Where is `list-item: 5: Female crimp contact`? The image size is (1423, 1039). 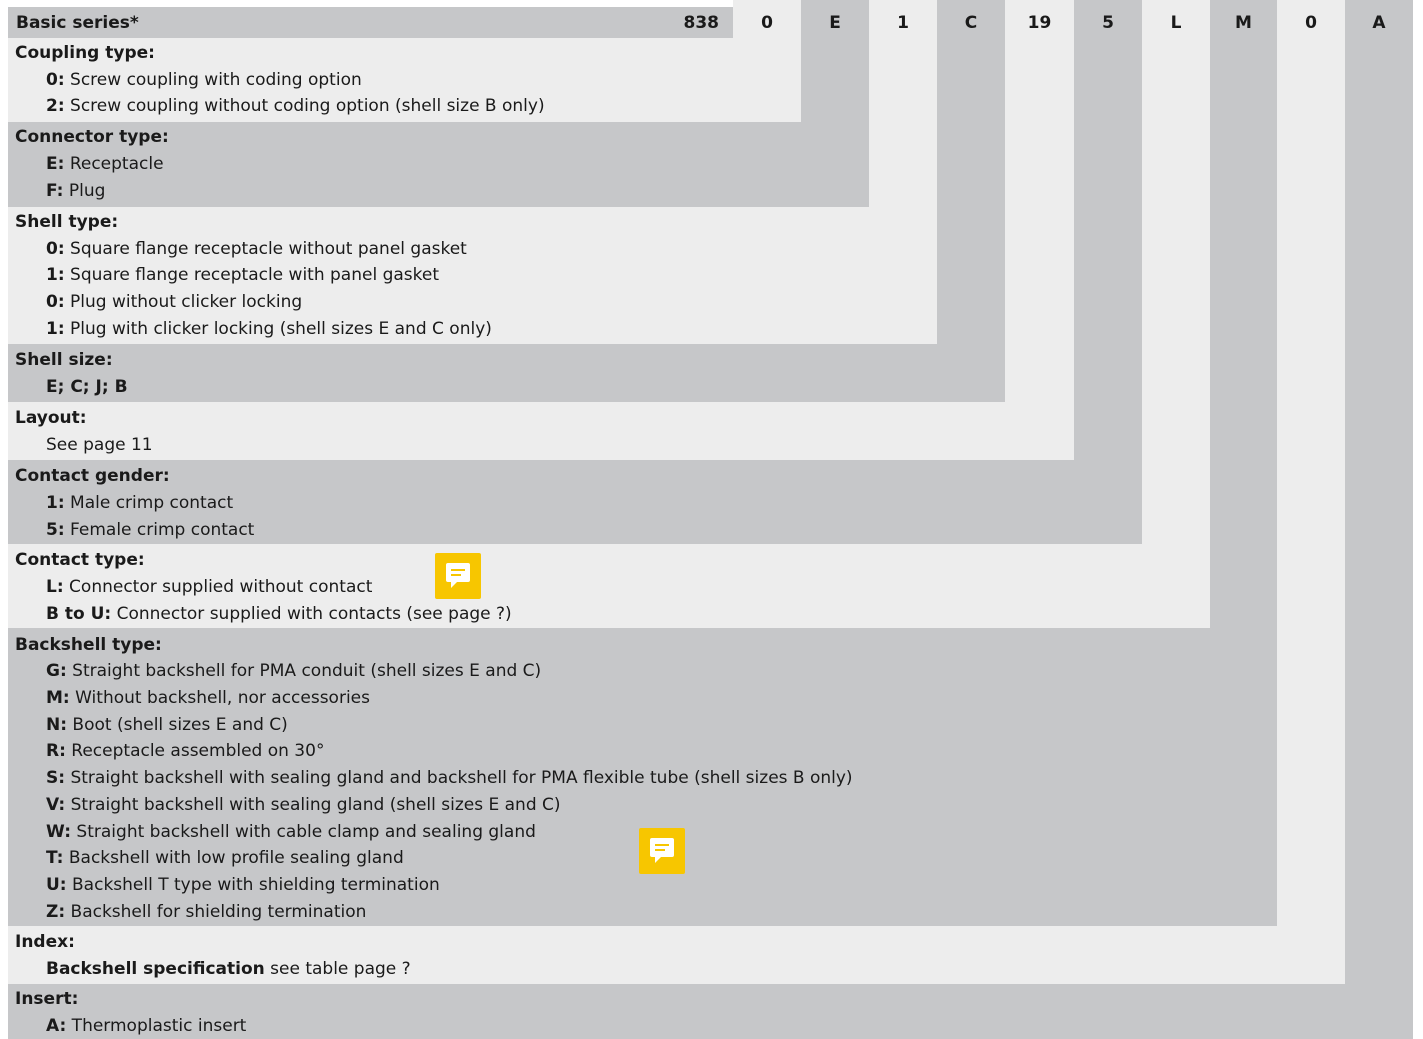
list-item: 5: Female crimp contact is located at coordinates (150, 530).